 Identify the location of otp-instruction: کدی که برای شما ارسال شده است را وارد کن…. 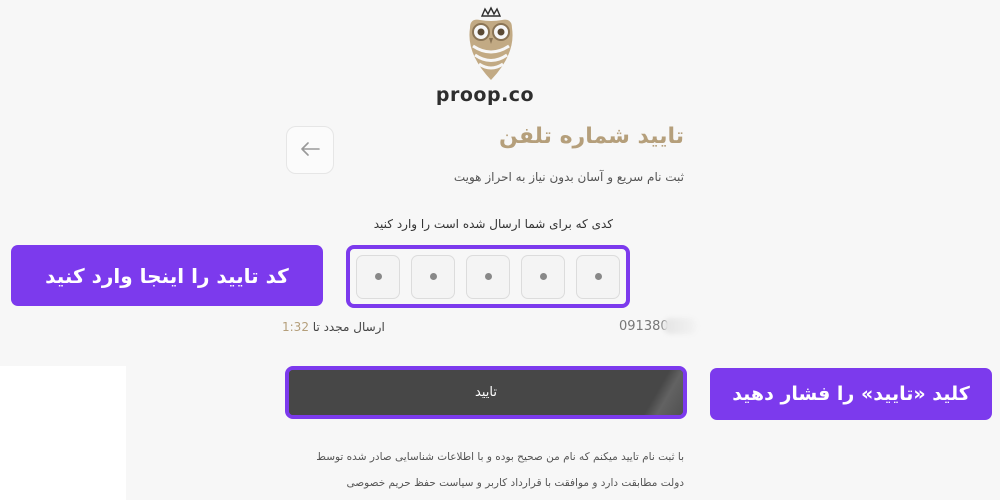
(493, 224).